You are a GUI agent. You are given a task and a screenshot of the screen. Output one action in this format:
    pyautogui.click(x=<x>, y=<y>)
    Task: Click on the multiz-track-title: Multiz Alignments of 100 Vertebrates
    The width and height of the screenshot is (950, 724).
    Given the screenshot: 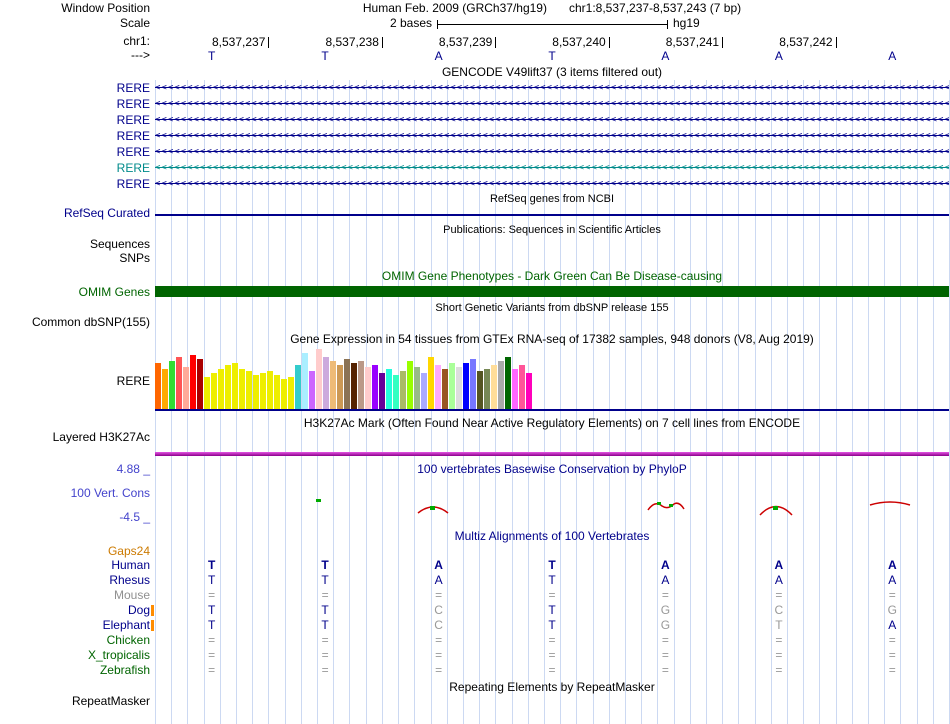 What is the action you would take?
    pyautogui.click(x=552, y=536)
    